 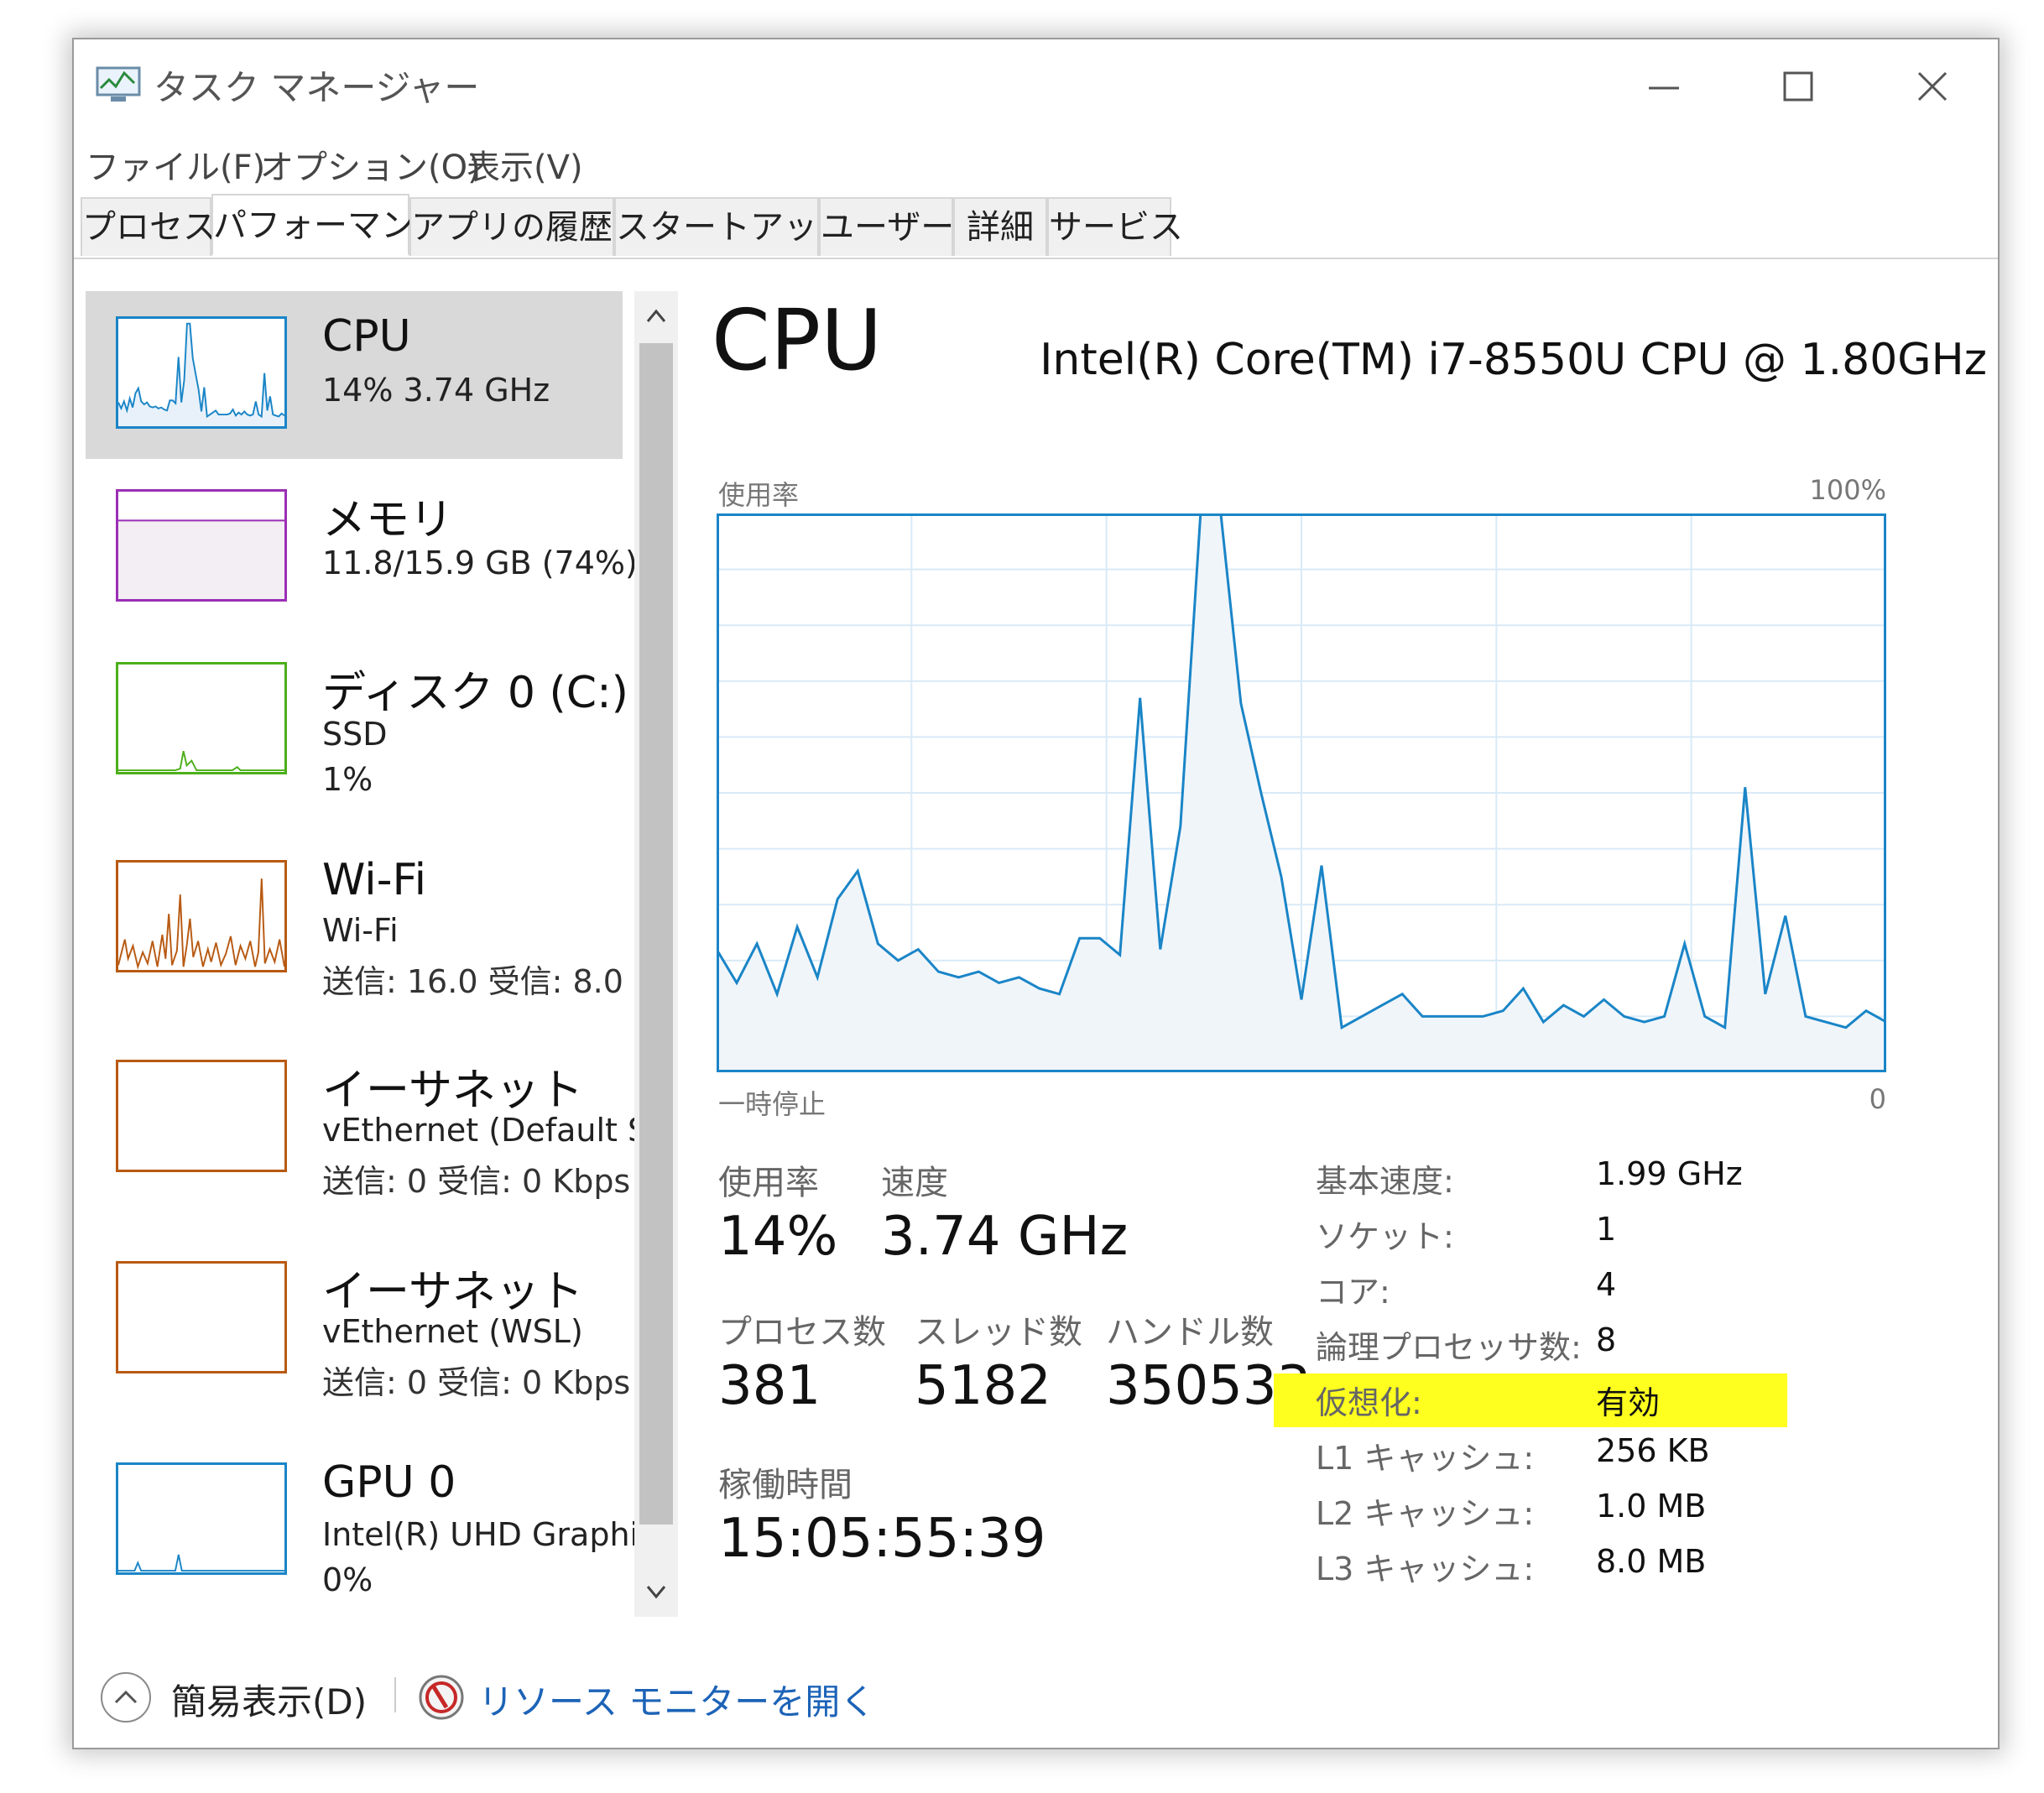 What do you see at coordinates (1878, 1099) in the screenshot?
I see `graph-label-min: 0` at bounding box center [1878, 1099].